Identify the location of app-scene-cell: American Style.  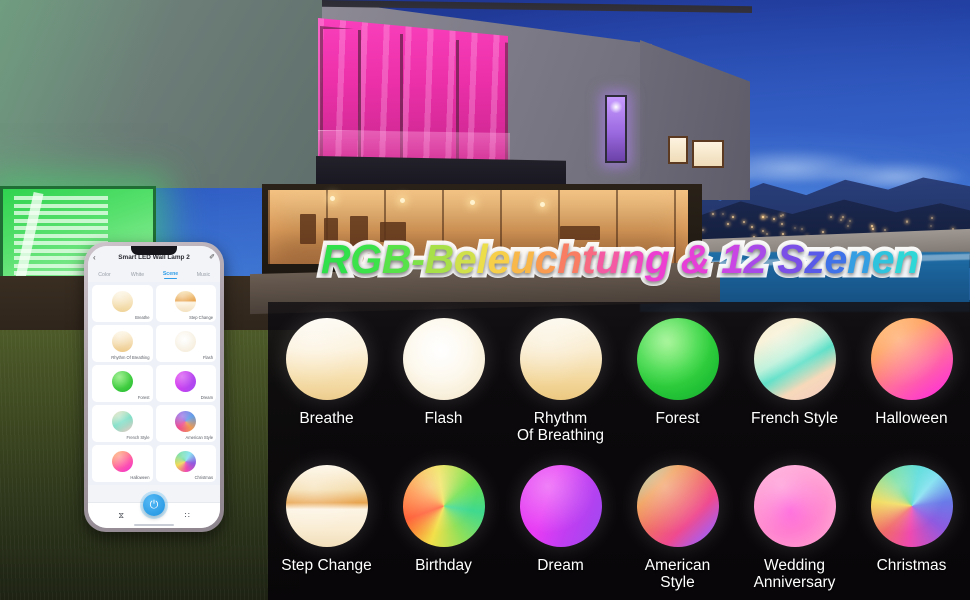
(185, 423).